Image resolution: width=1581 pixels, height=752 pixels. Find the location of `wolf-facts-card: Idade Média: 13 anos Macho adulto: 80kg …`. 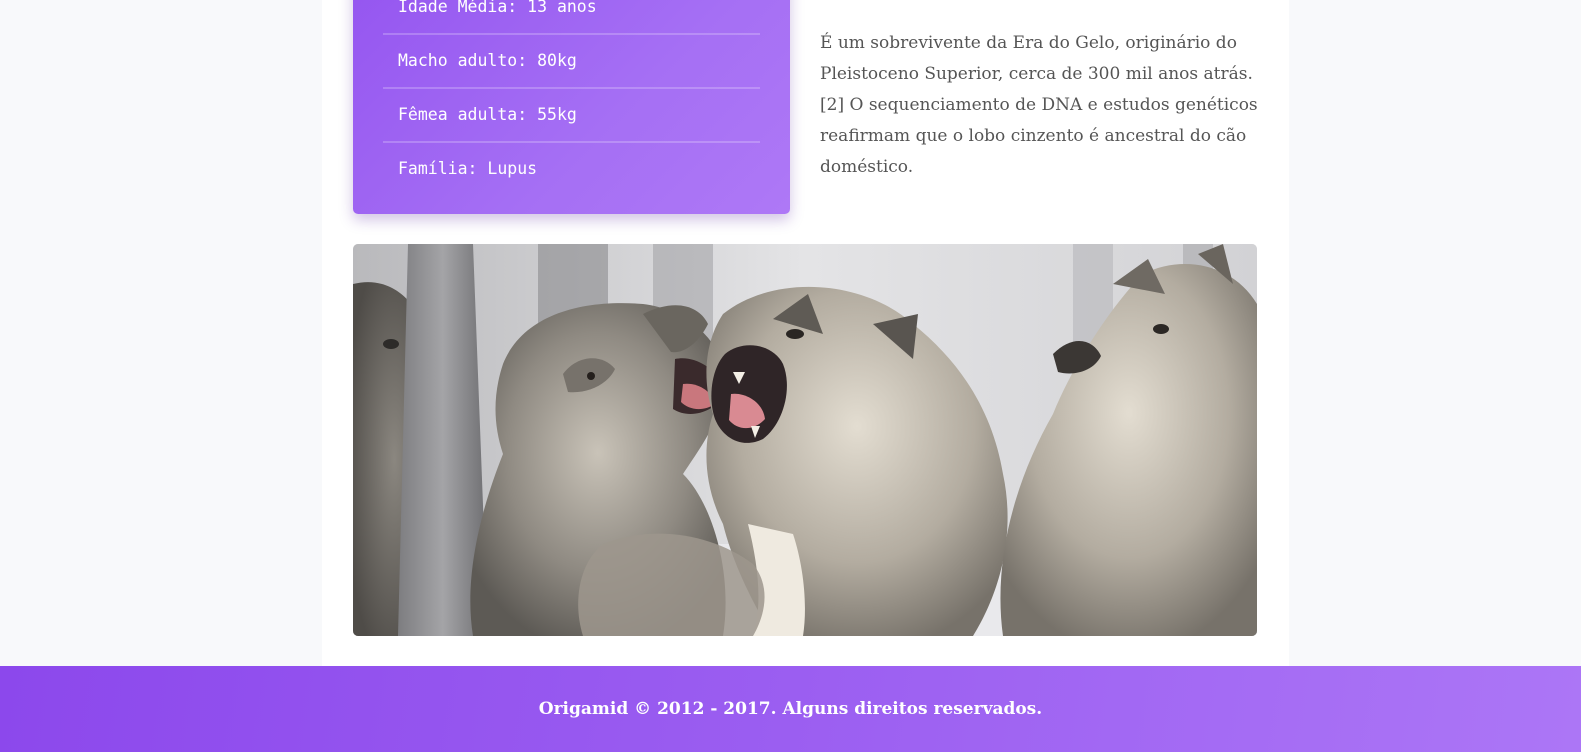

wolf-facts-card: Idade Média: 13 anos Macho adulto: 80kg … is located at coordinates (571, 107).